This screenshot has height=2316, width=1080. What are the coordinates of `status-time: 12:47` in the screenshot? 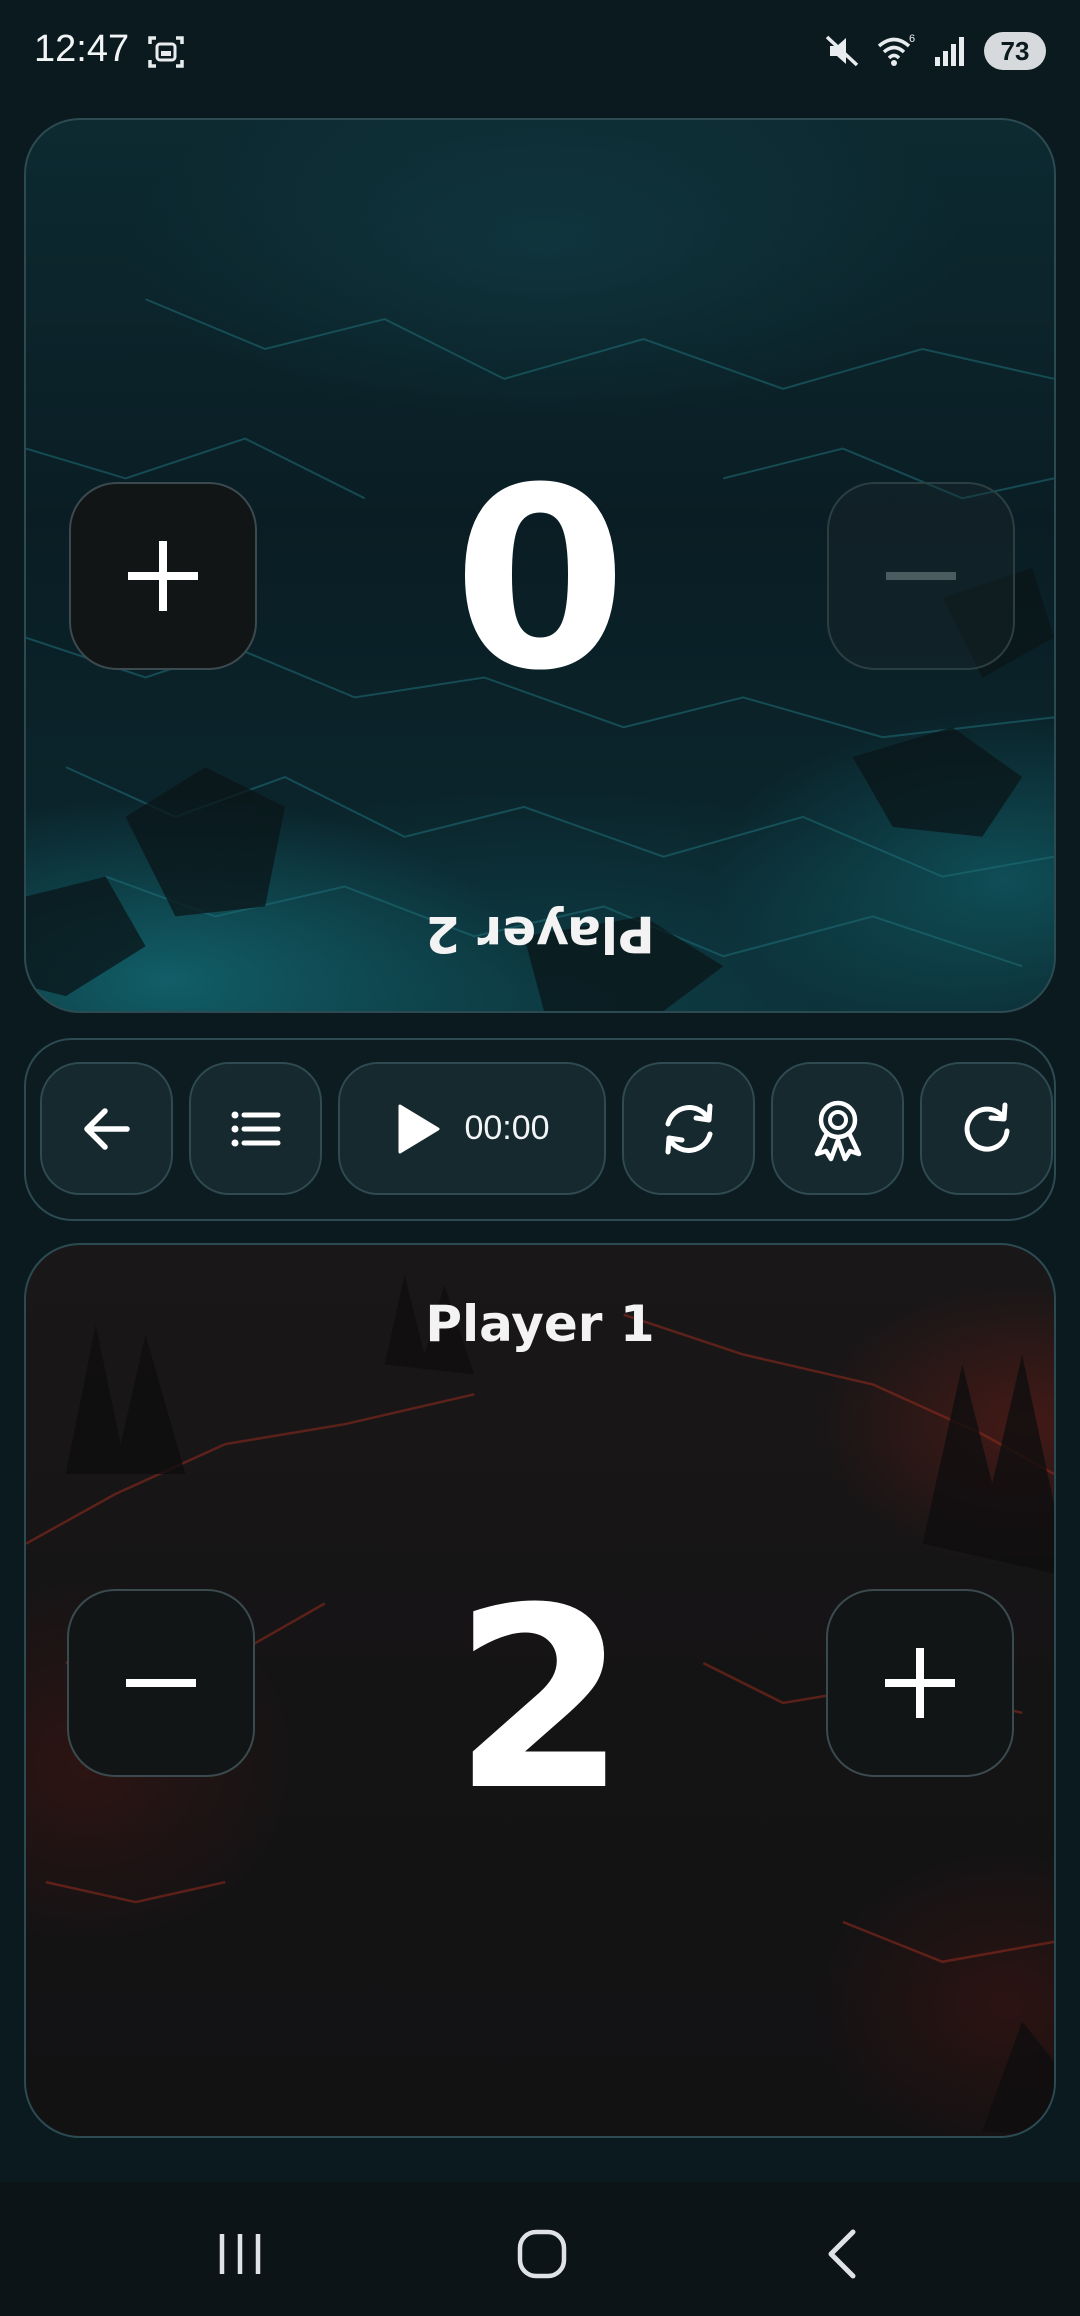 It's located at (82, 49).